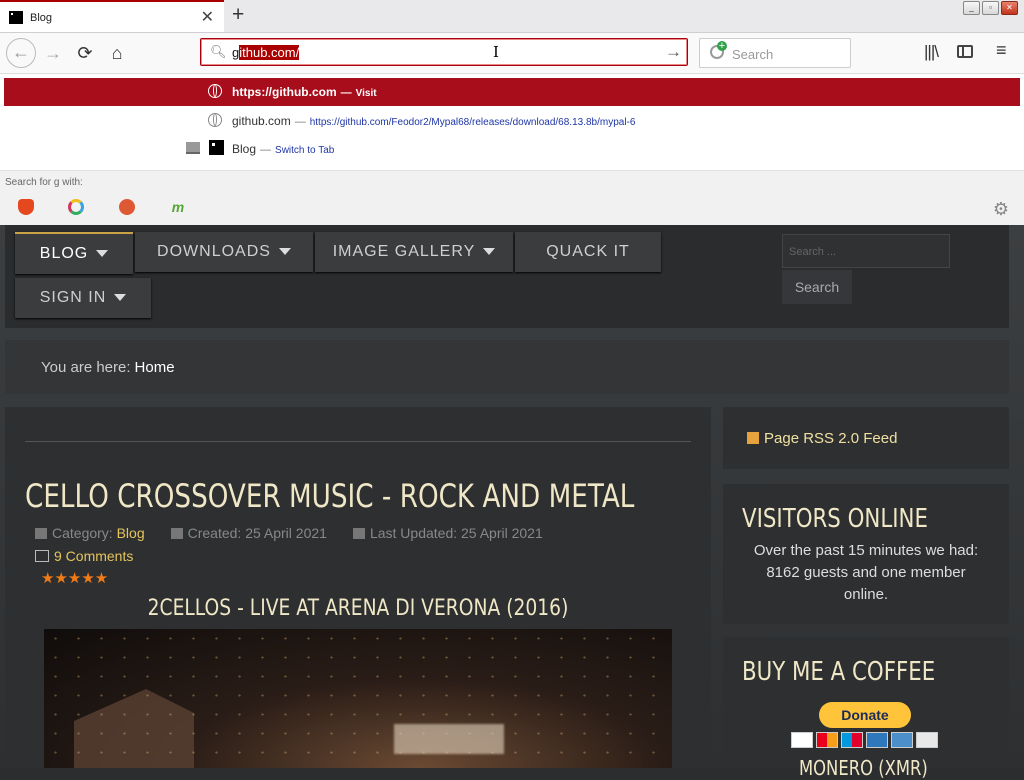 Image resolution: width=1024 pixels, height=780 pixels. What do you see at coordinates (864, 740) in the screenshot?
I see `payment-cards` at bounding box center [864, 740].